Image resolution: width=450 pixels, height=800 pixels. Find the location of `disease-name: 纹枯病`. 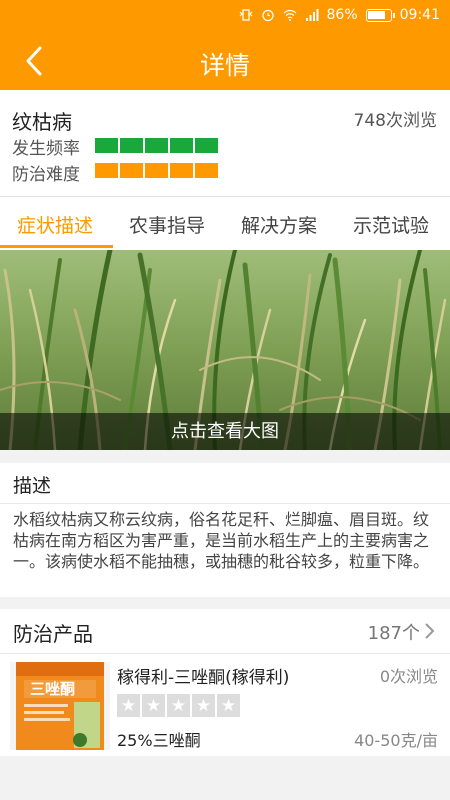

disease-name: 纹枯病 is located at coordinates (42, 122).